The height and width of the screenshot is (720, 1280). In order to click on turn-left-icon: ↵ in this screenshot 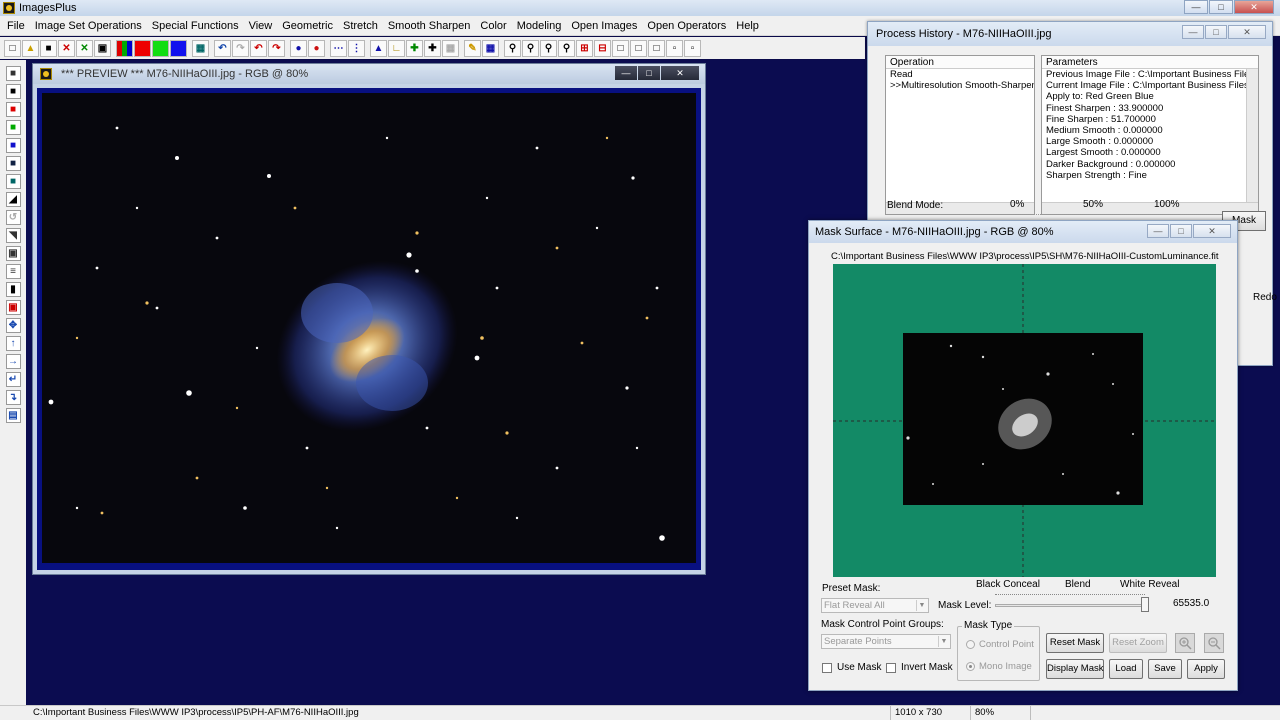, I will do `click(13, 379)`.